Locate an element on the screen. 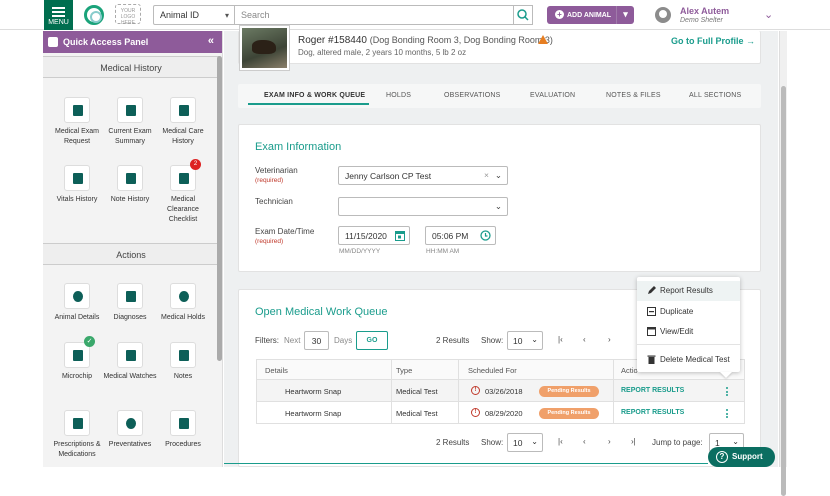 This screenshot has width=830, height=496. tab-notes-files: NOTES & FILES is located at coordinates (633, 95).